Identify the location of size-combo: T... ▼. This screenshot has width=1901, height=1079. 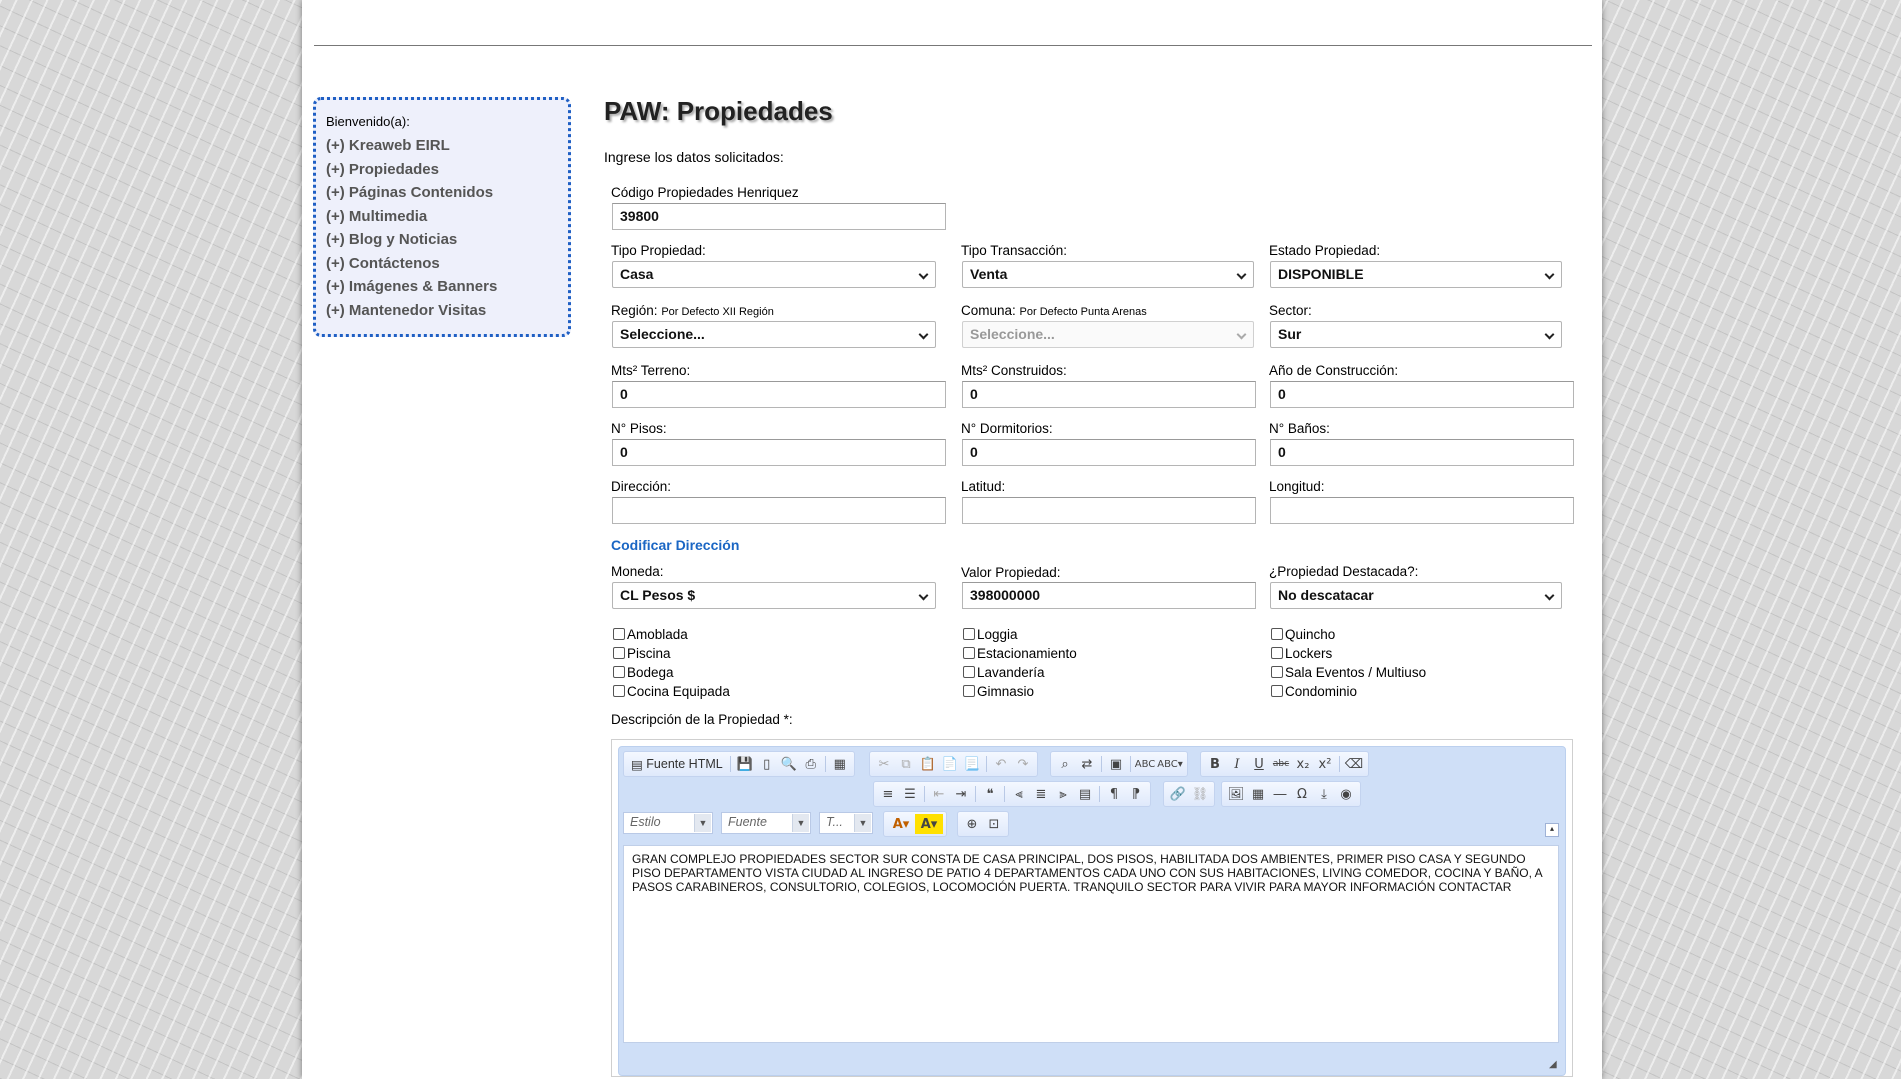
(846, 823).